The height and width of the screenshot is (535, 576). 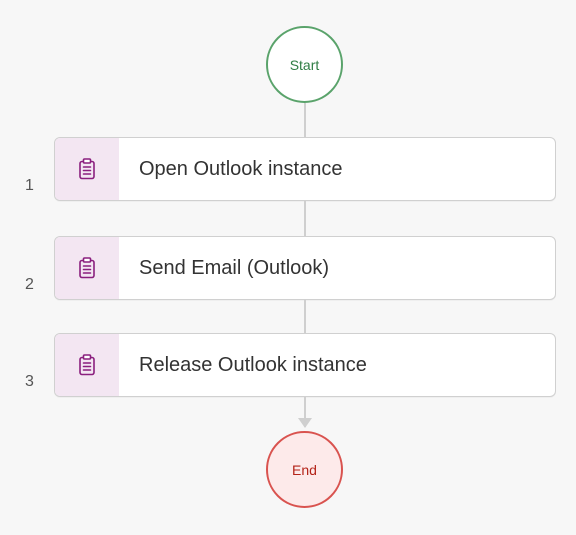 I want to click on step-card-open-outlook: Open Outlook instance, so click(x=305, y=169).